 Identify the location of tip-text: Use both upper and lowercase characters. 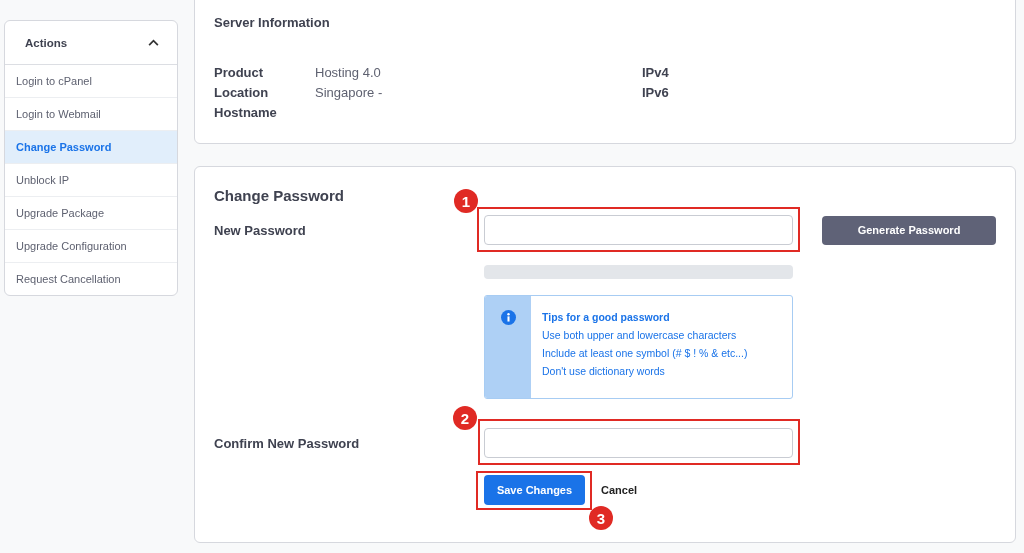
(640, 335).